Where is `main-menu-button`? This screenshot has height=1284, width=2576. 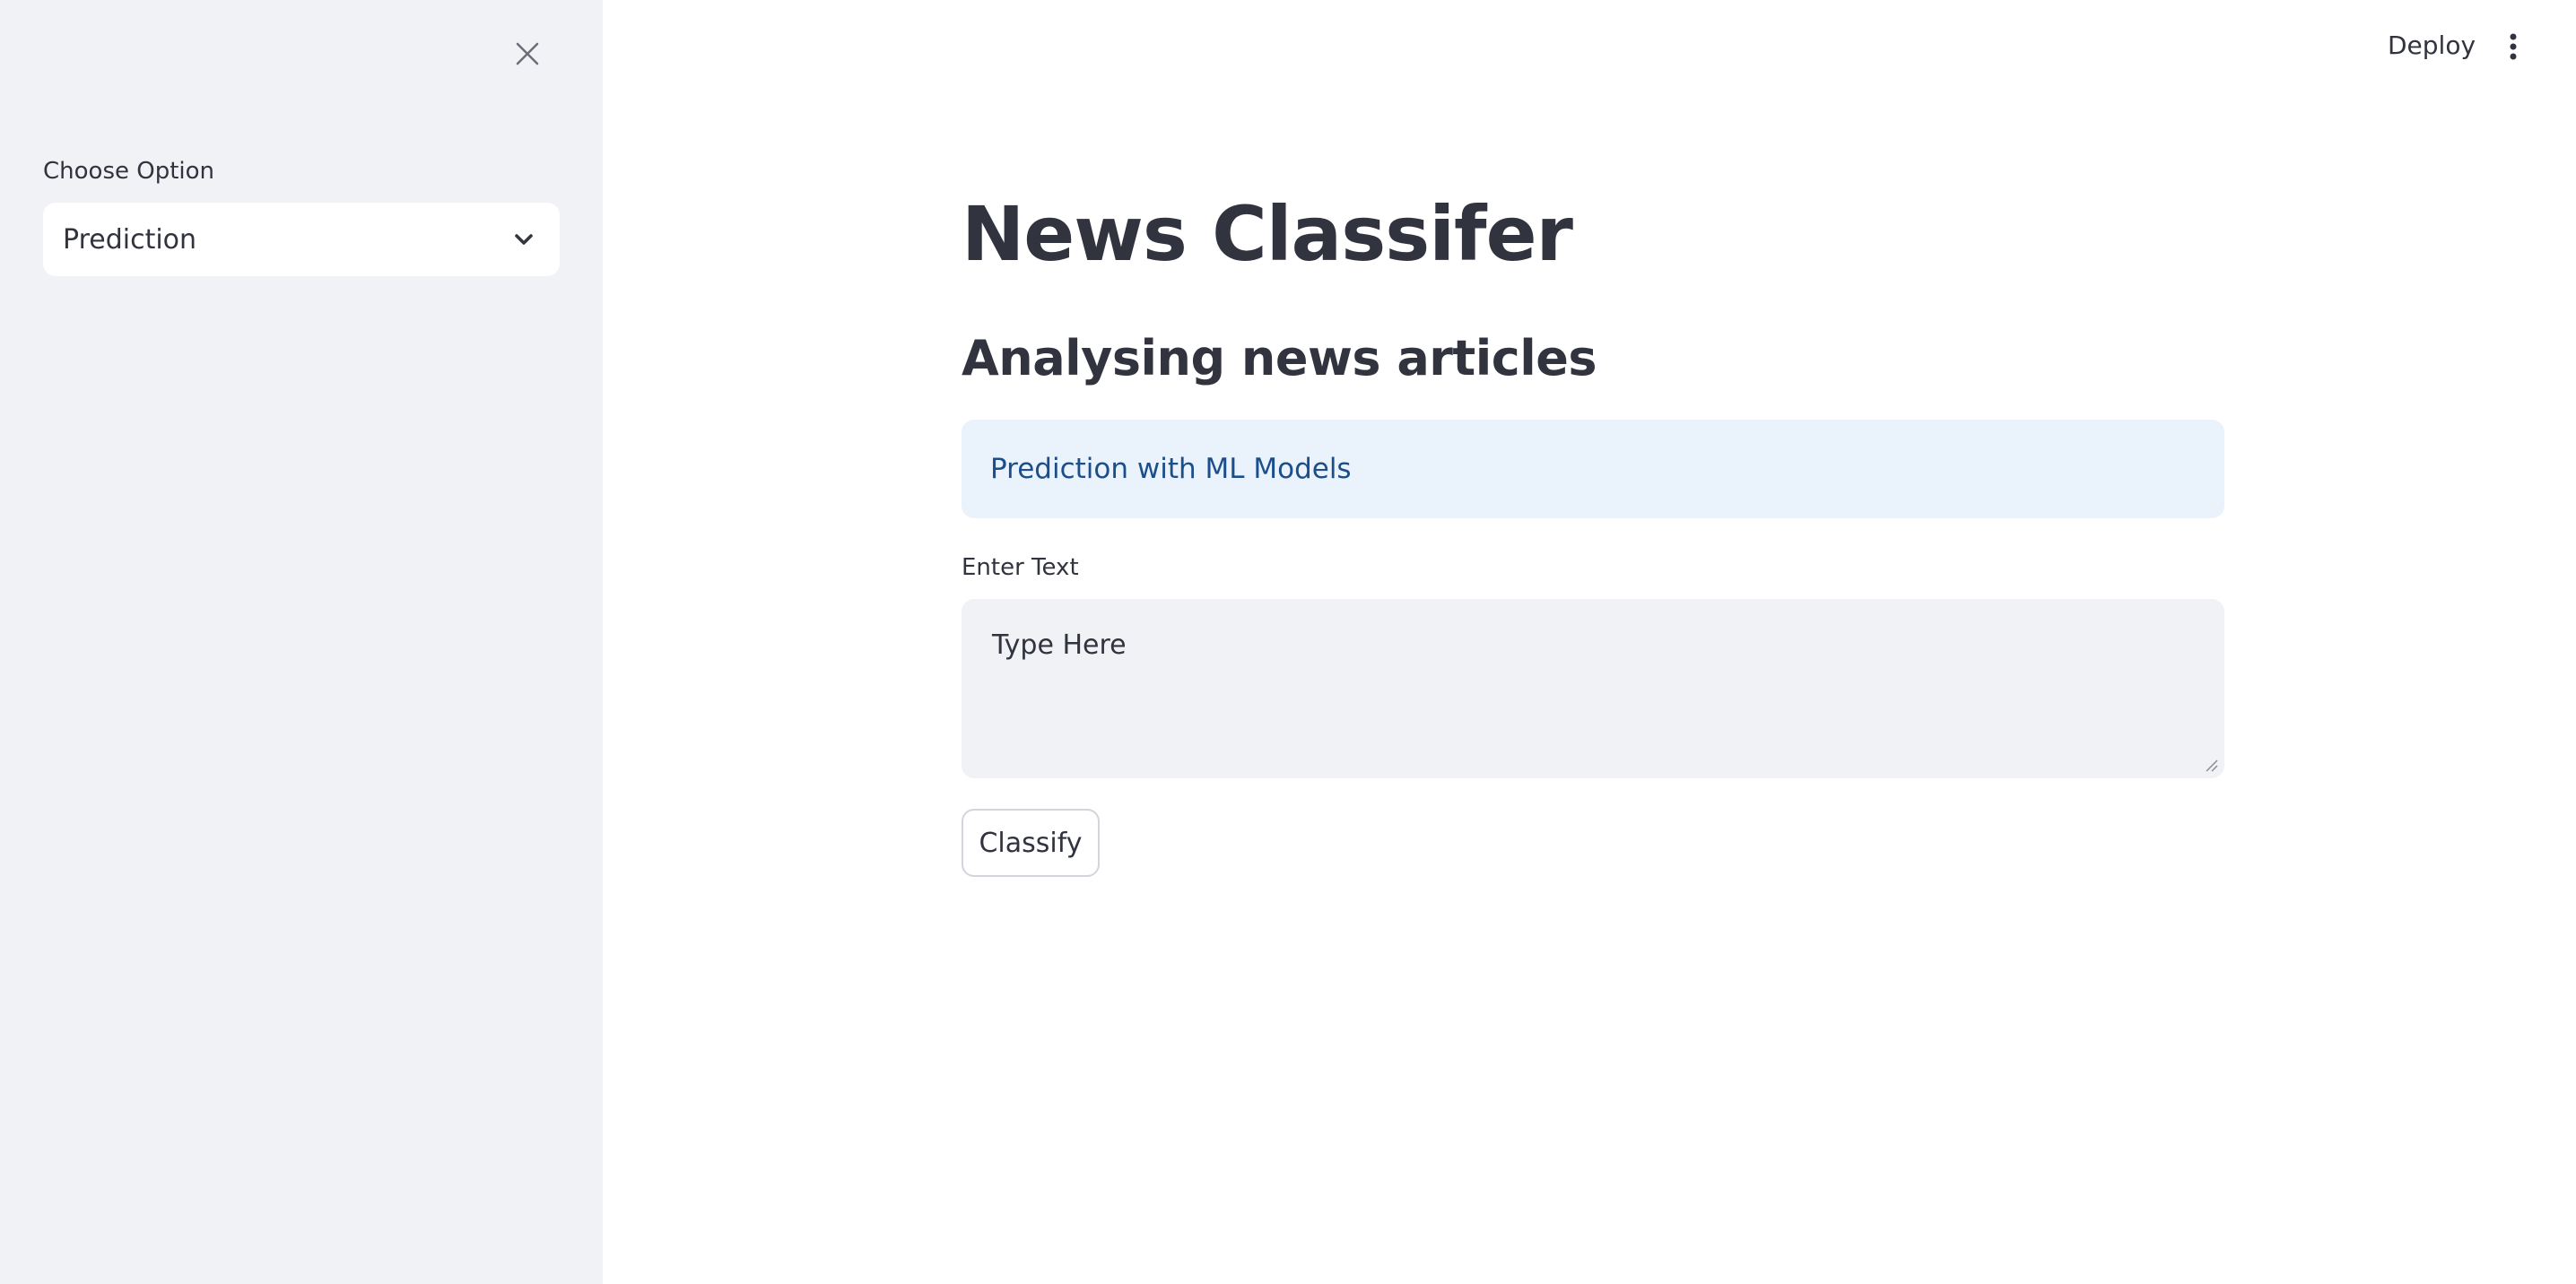 main-menu-button is located at coordinates (2513, 47).